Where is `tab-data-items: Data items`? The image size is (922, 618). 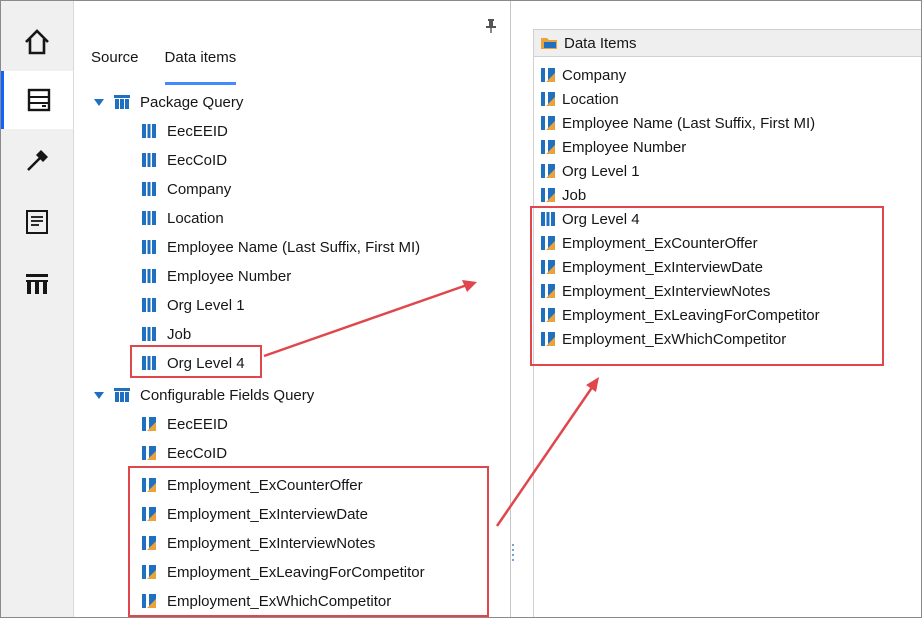
tab-data-items: Data items is located at coordinates (200, 67).